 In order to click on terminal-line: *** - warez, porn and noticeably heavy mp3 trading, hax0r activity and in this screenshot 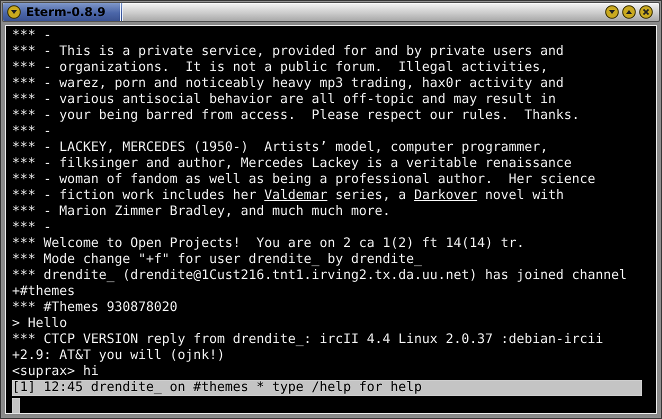, I will do `click(288, 84)`.